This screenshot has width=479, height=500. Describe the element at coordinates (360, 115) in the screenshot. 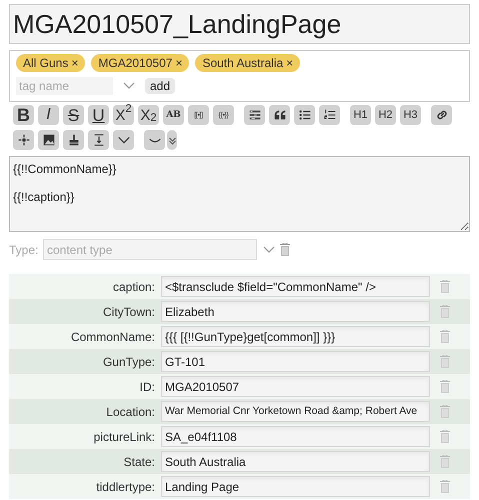

I see `format-button: H1` at that location.